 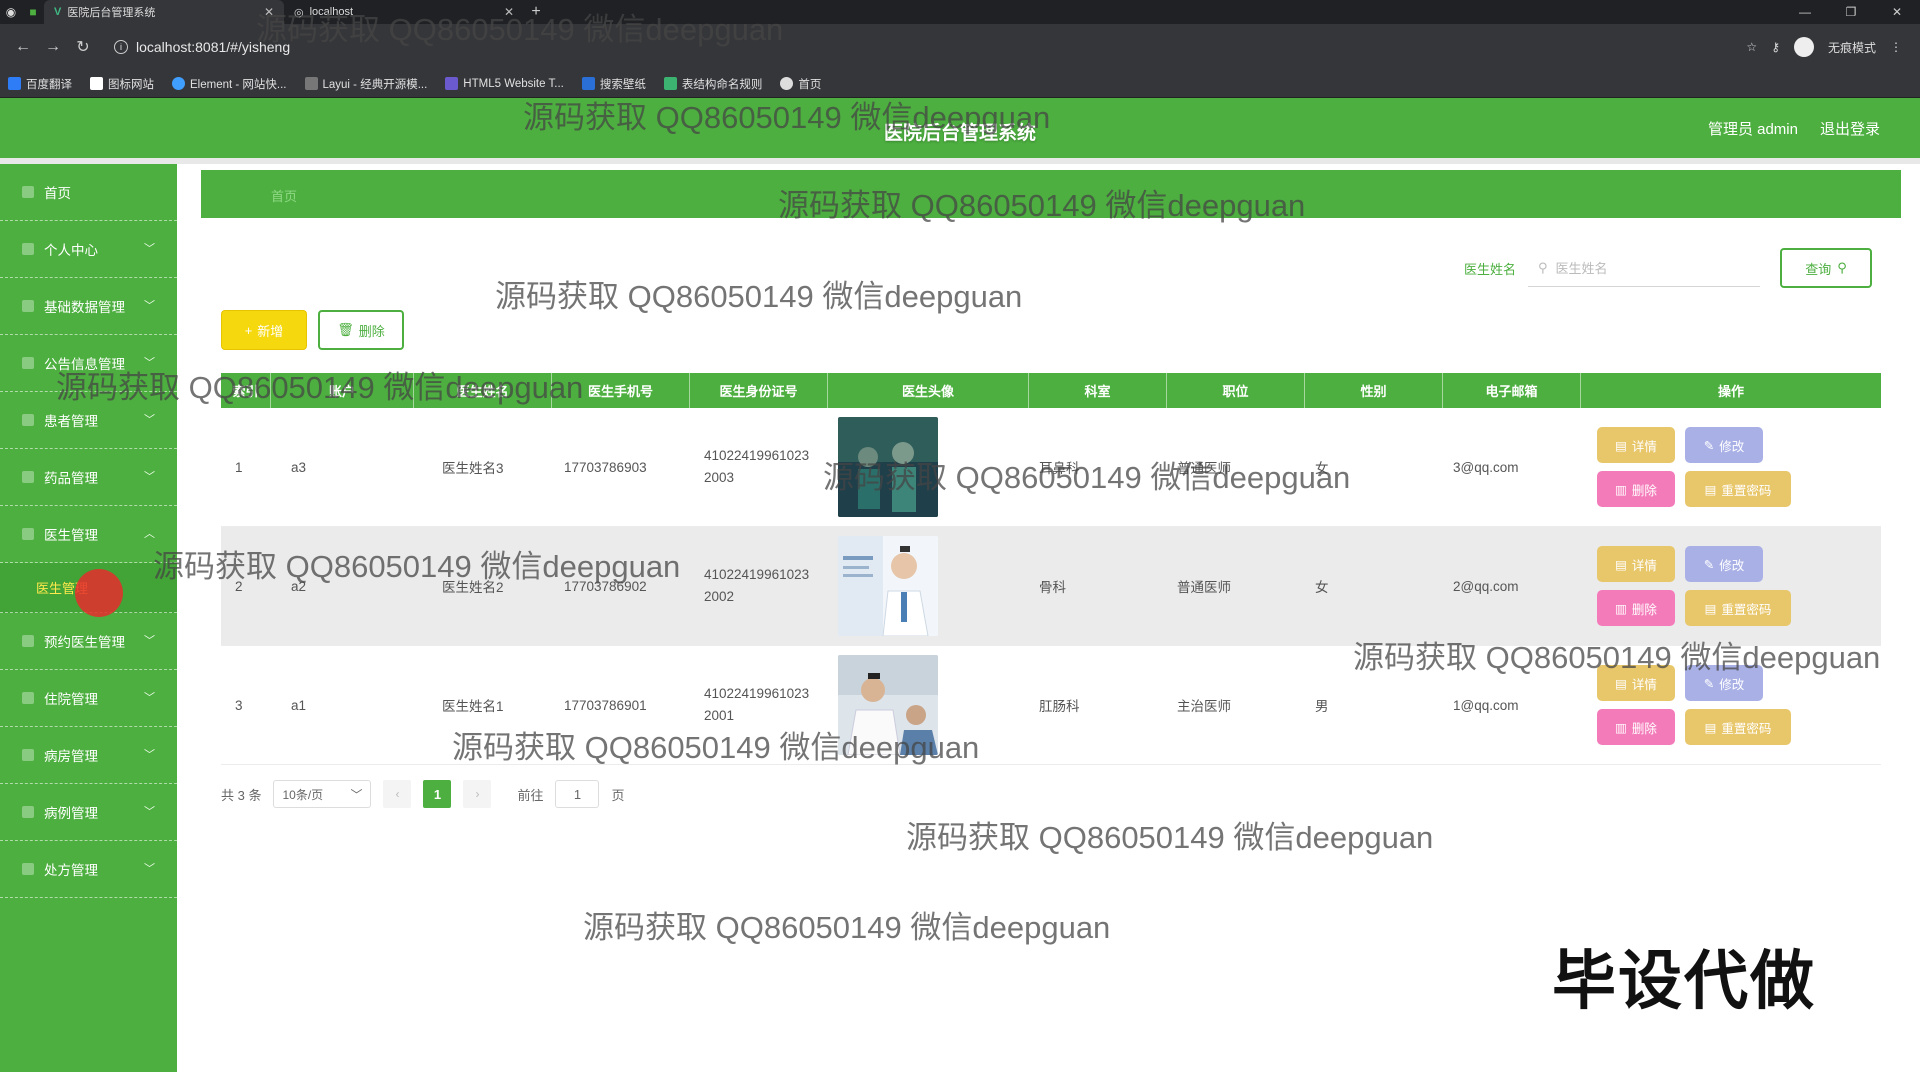 I want to click on query-button: 查询 ⚲, so click(x=1826, y=268).